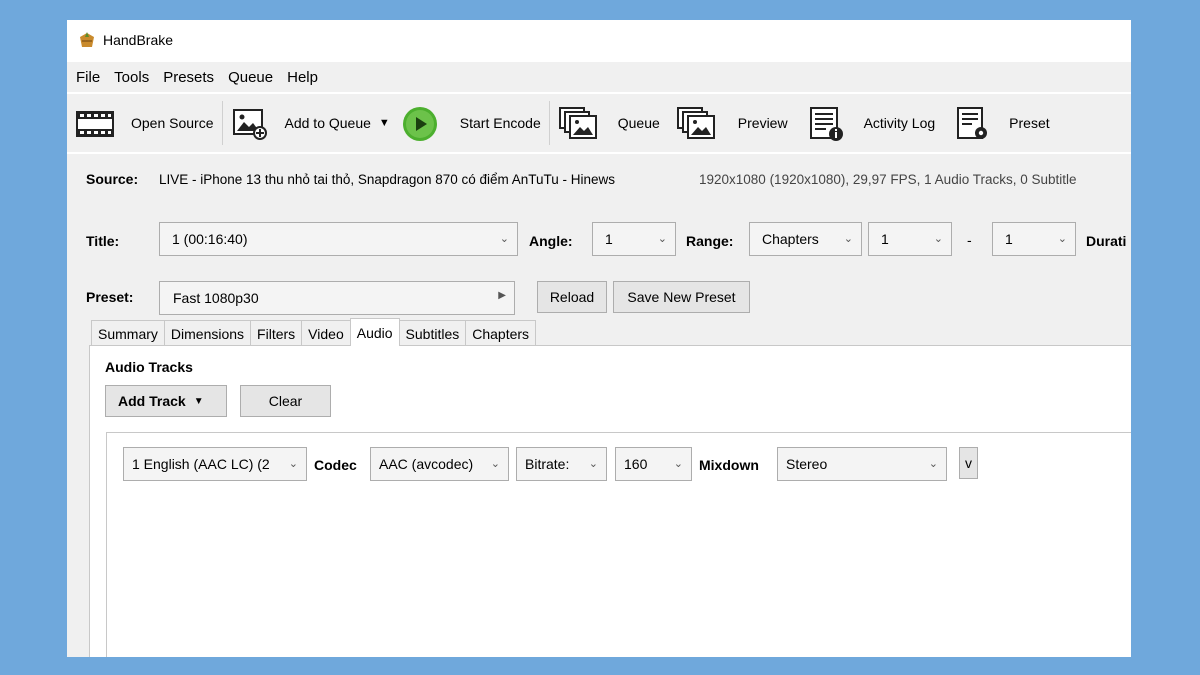 The image size is (1200, 675). Describe the element at coordinates (188, 77) in the screenshot. I see `menu-presets: Presets` at that location.